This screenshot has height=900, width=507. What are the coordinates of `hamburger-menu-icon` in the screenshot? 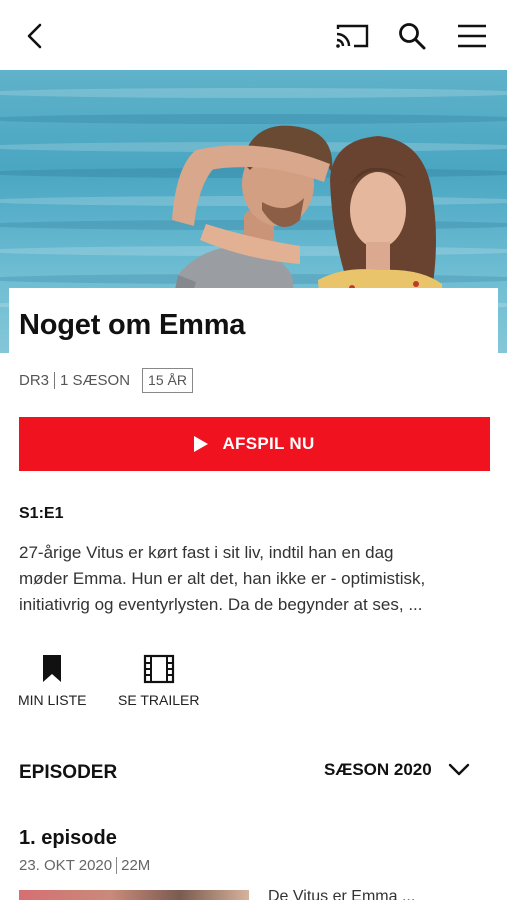 It's located at (472, 36).